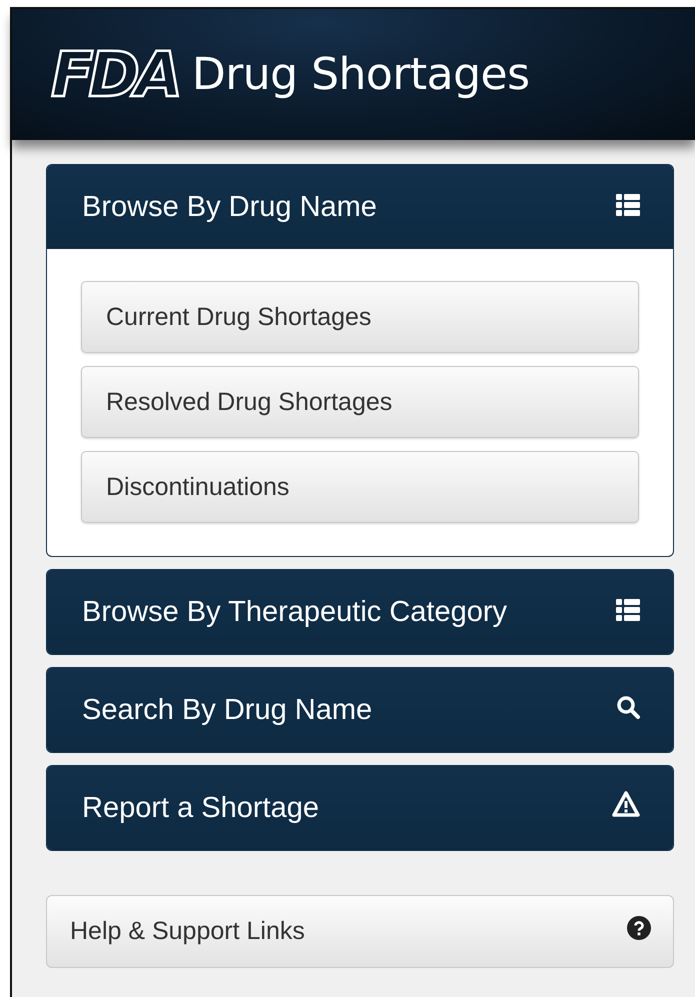 The image size is (695, 997). I want to click on panel-header: Search By Drug Name, so click(360, 710).